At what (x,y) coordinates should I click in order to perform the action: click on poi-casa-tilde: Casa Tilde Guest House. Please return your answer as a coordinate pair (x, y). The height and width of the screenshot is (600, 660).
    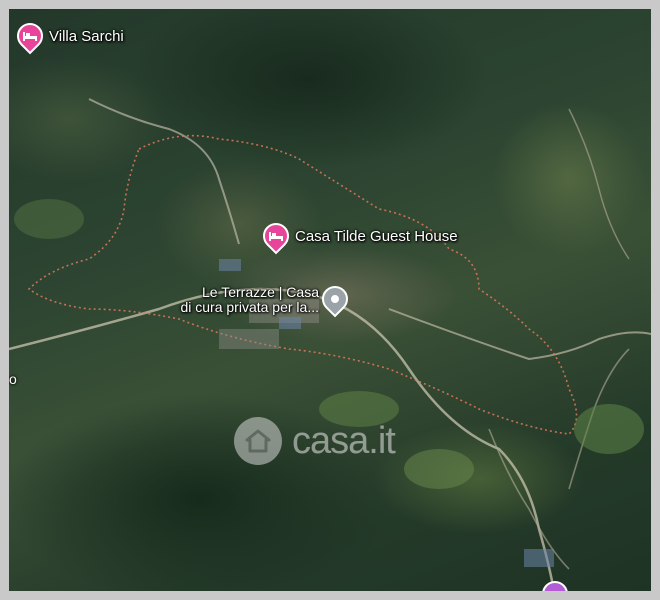
    Looking at the image, I should click on (357, 236).